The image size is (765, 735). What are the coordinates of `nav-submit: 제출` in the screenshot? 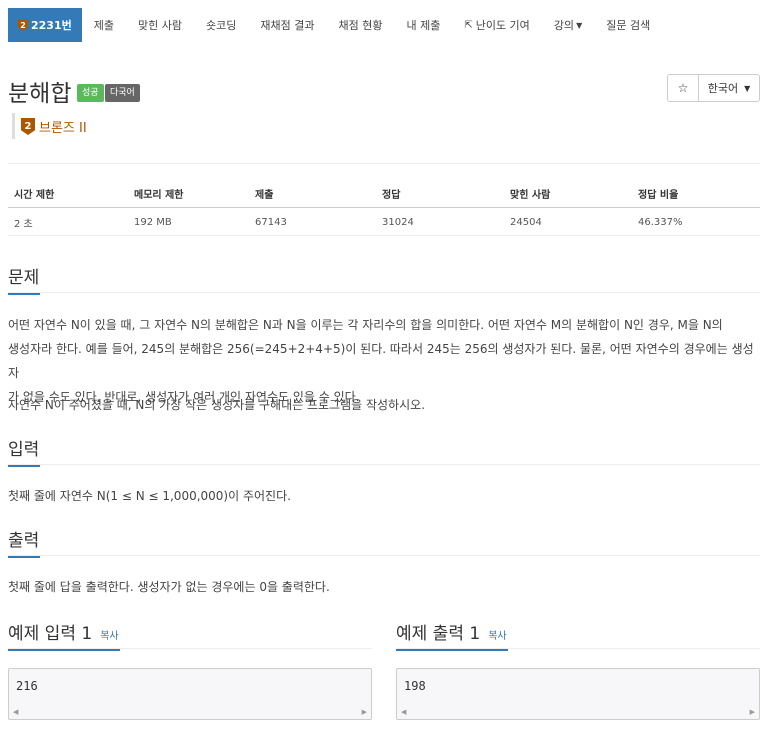 It's located at (104, 25).